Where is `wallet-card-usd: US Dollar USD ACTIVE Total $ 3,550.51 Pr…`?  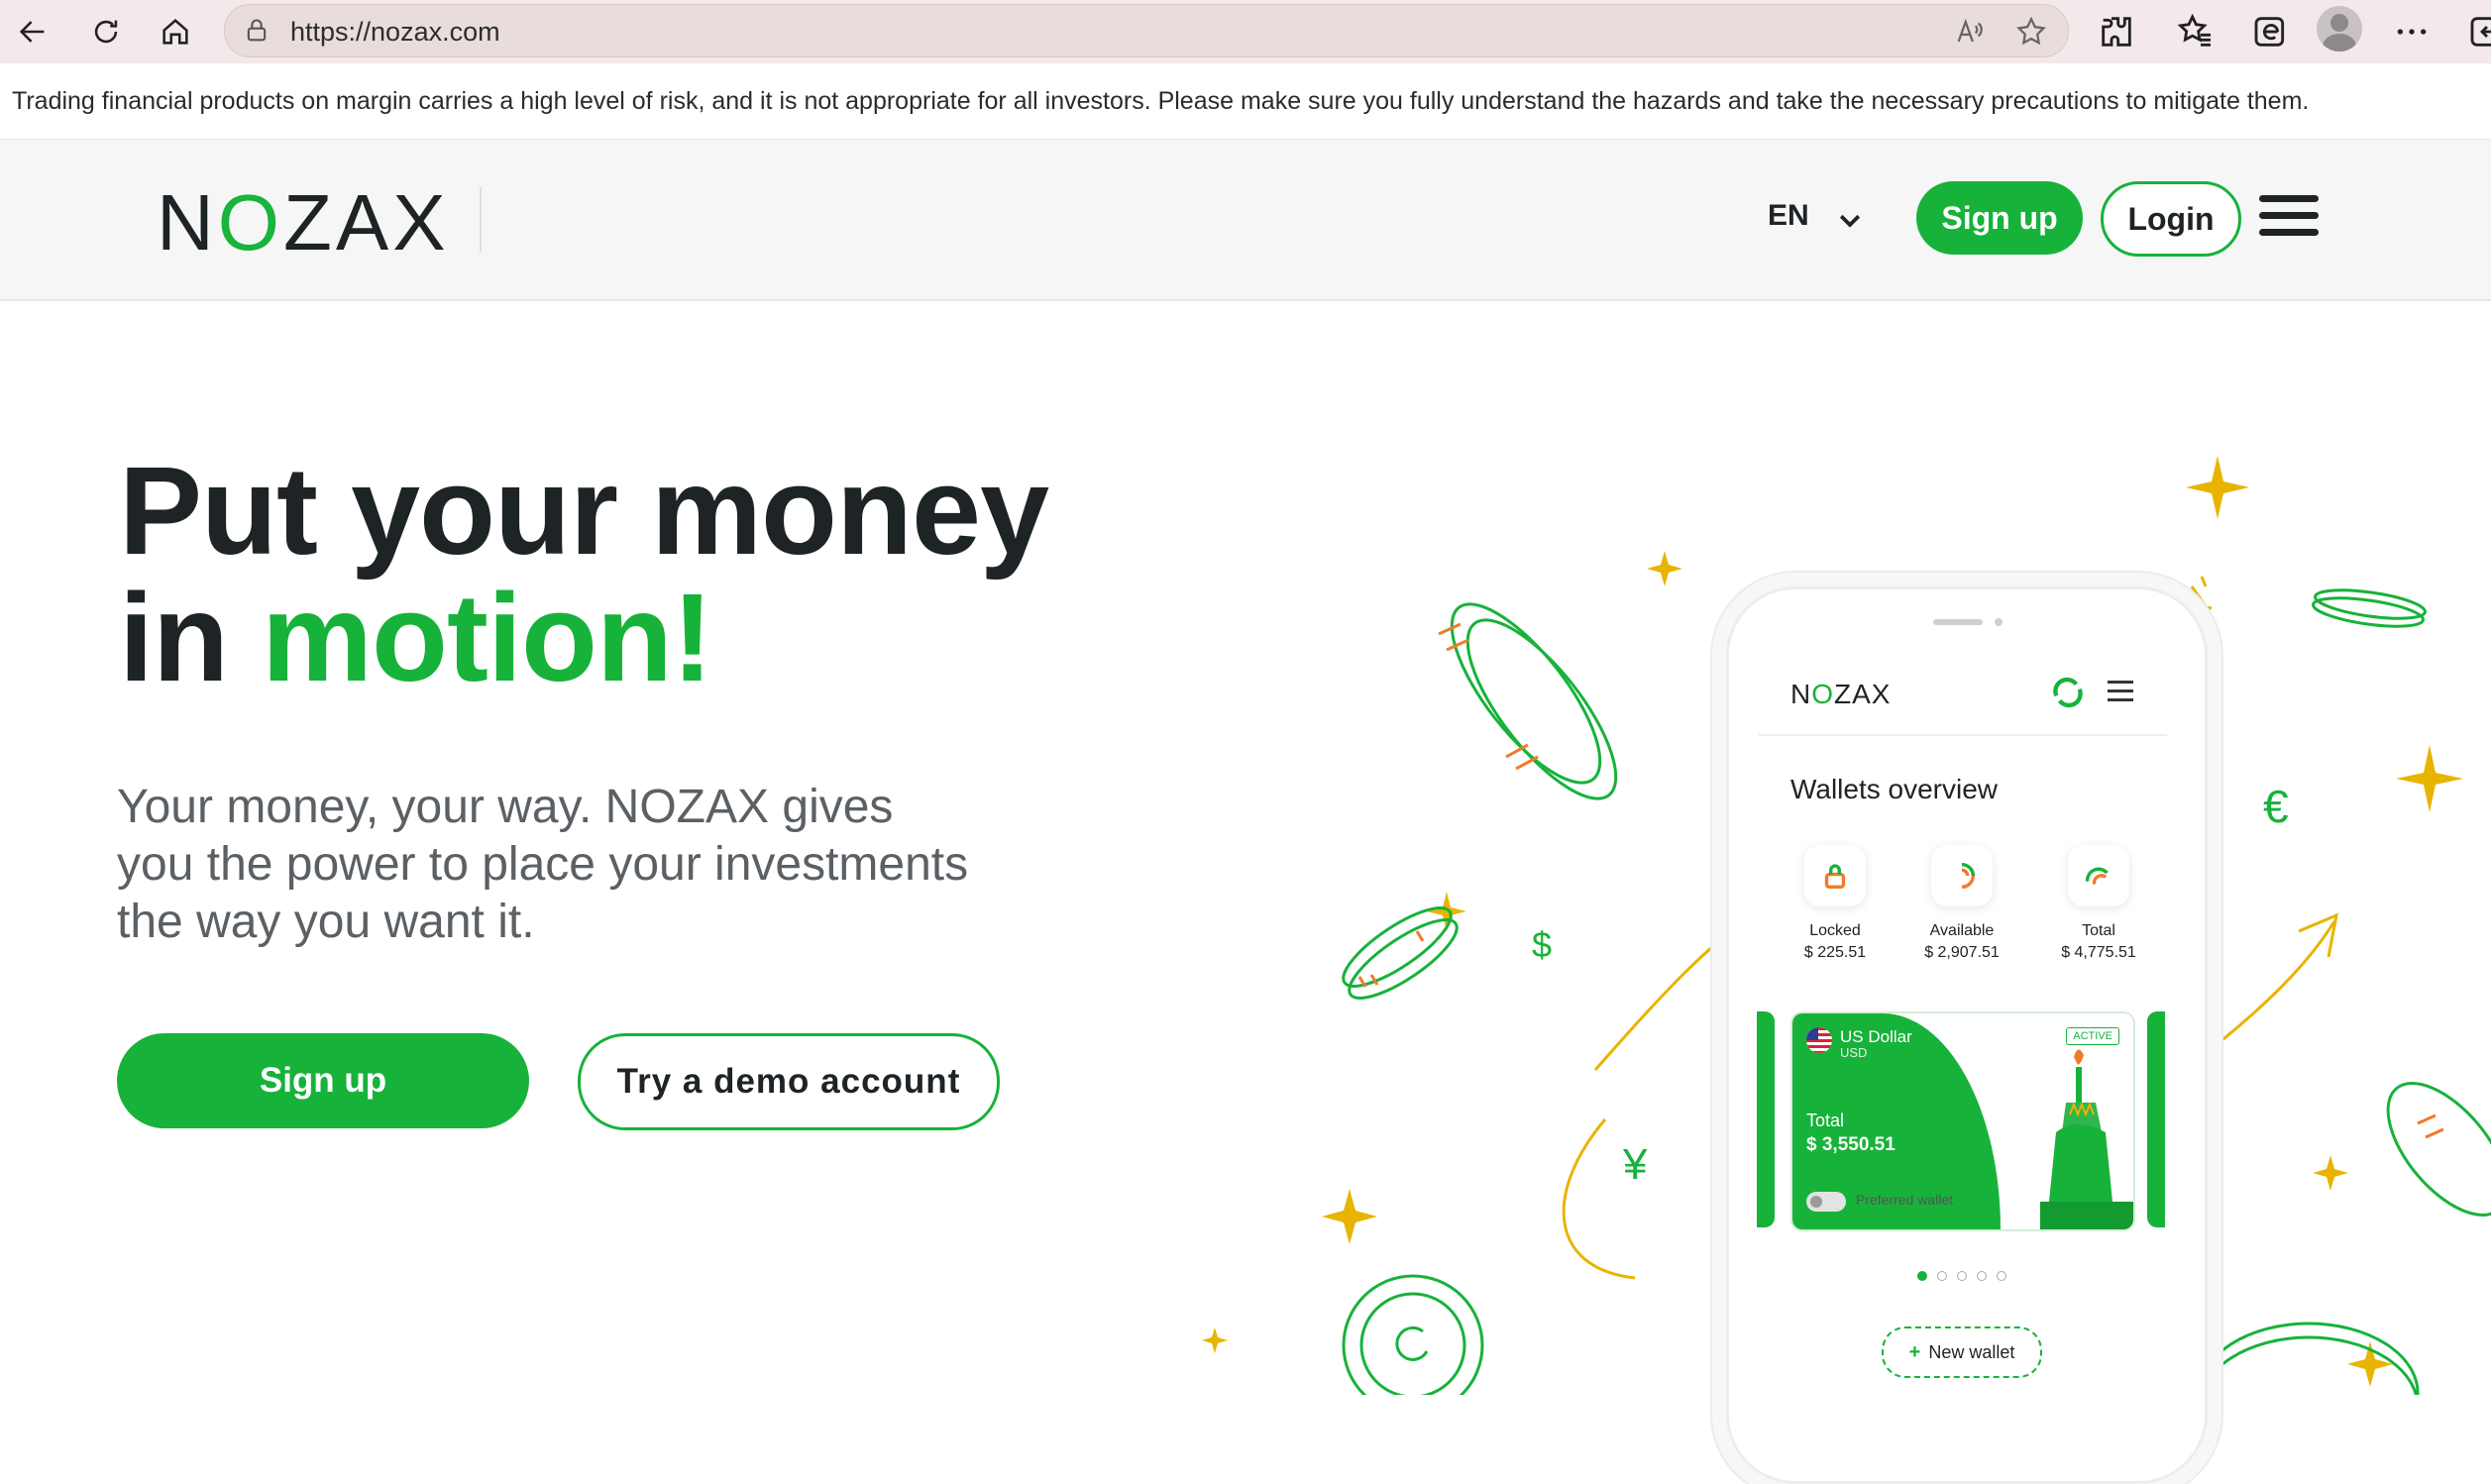
wallet-card-usd: US Dollar USD ACTIVE Total $ 3,550.51 Pr… is located at coordinates (1963, 1121).